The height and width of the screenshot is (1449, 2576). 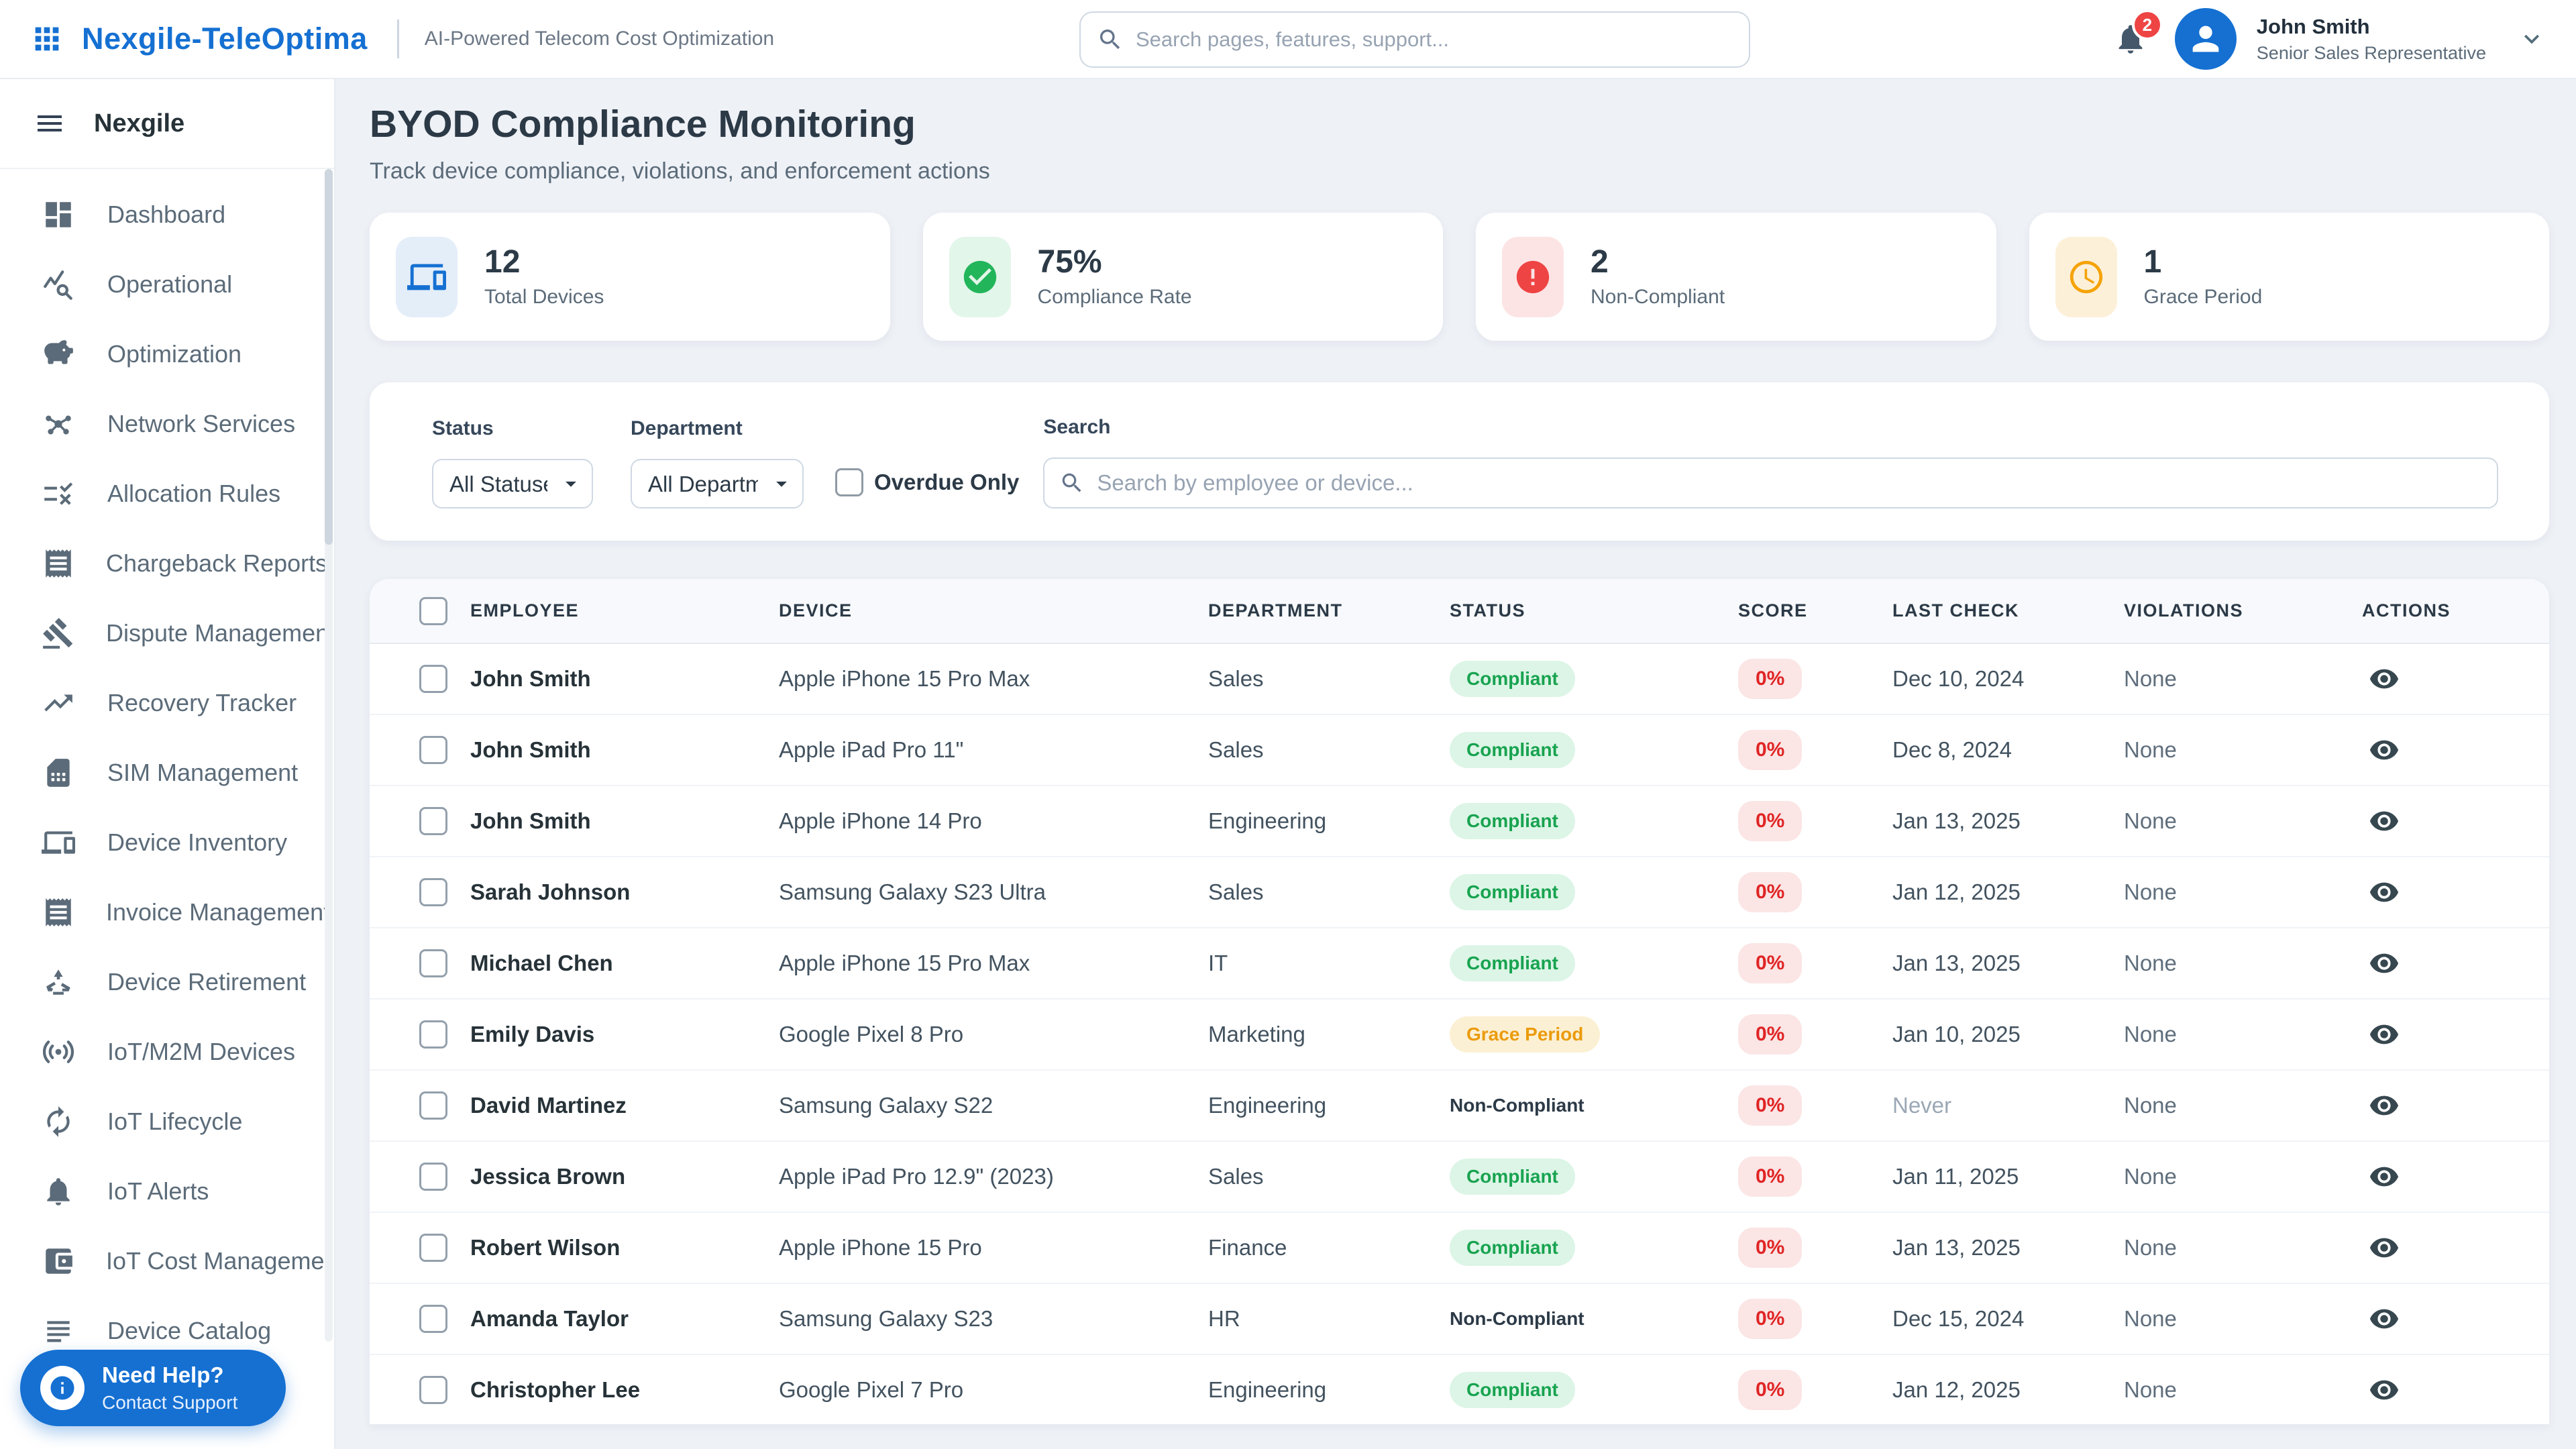 I want to click on sidebar-item-device-inventory: Device Inventory, so click(x=162, y=842).